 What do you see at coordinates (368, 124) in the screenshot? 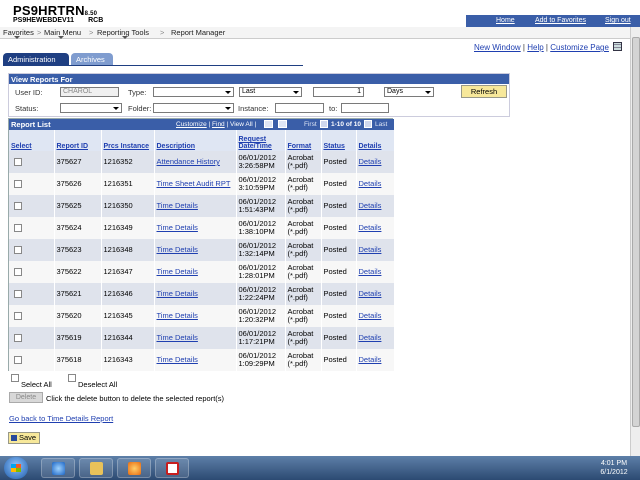
I see `next-arrow-icon` at bounding box center [368, 124].